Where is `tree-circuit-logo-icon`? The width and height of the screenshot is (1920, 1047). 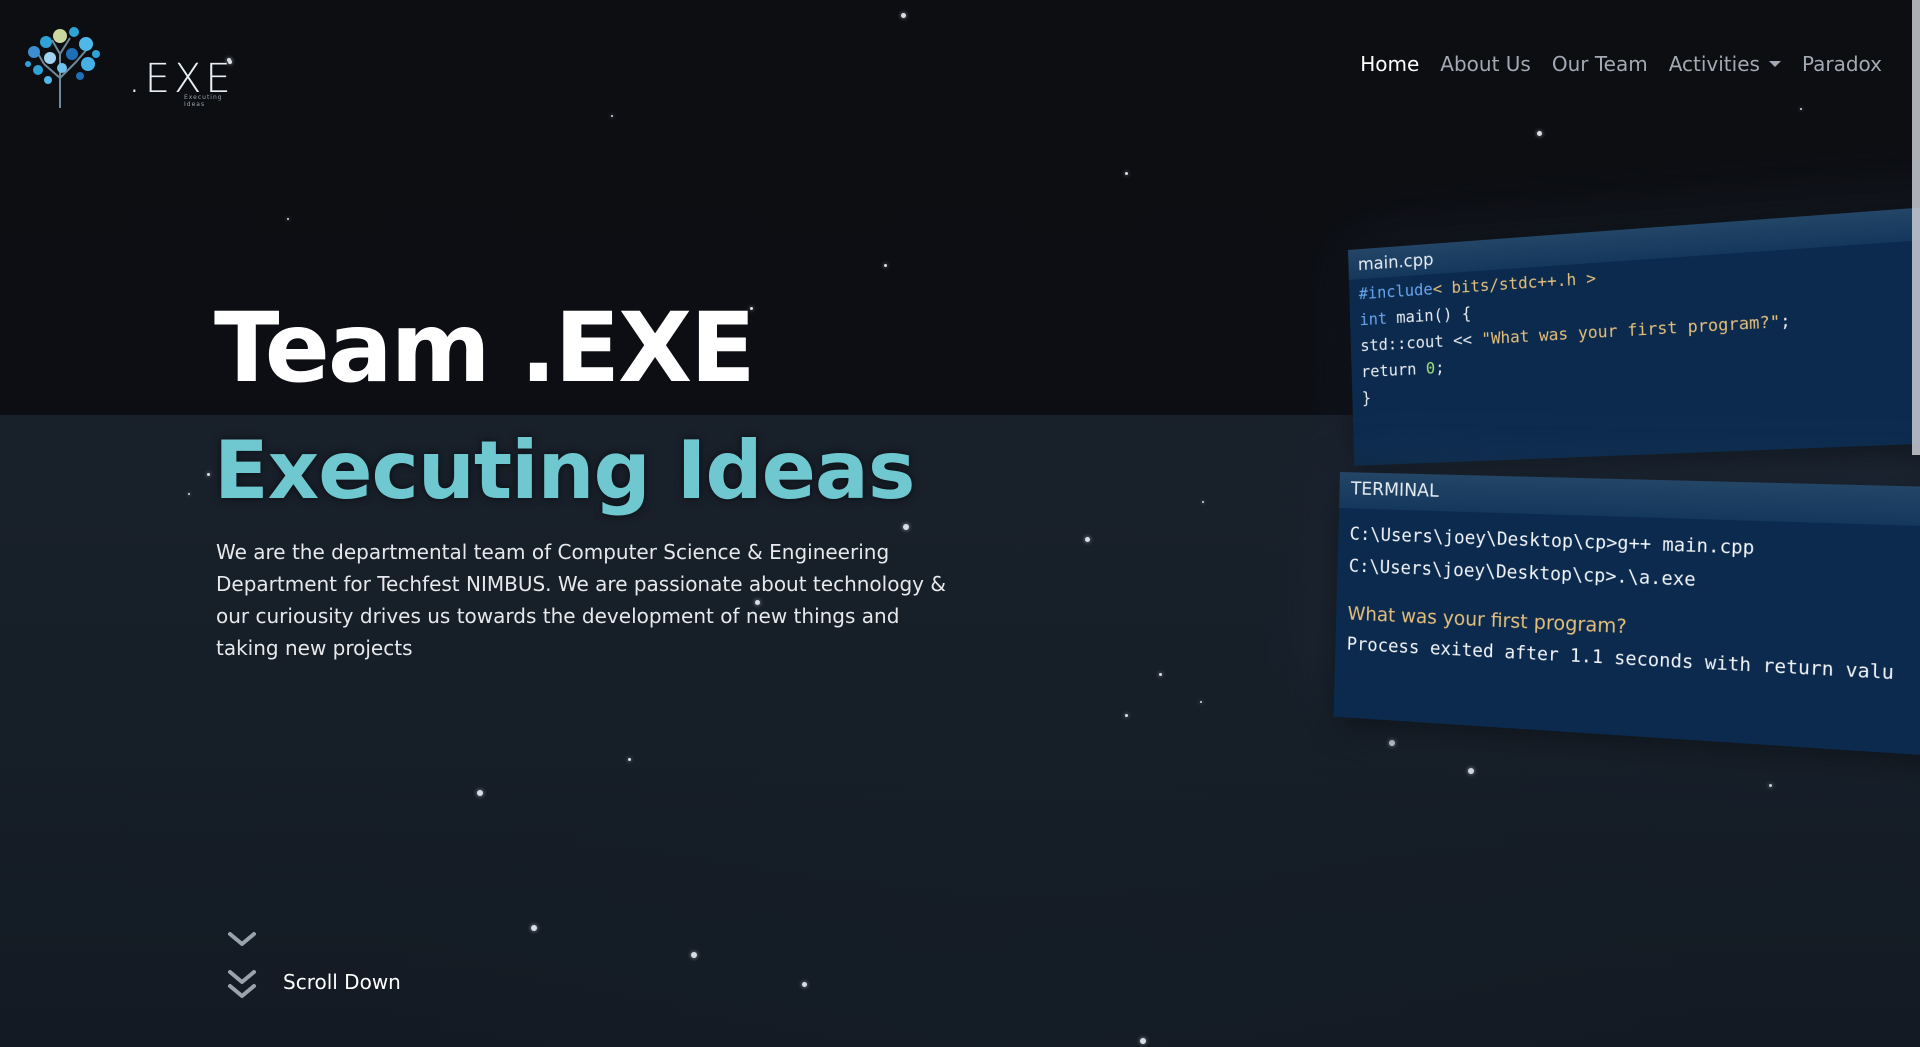
tree-circuit-logo-icon is located at coordinates (76, 64).